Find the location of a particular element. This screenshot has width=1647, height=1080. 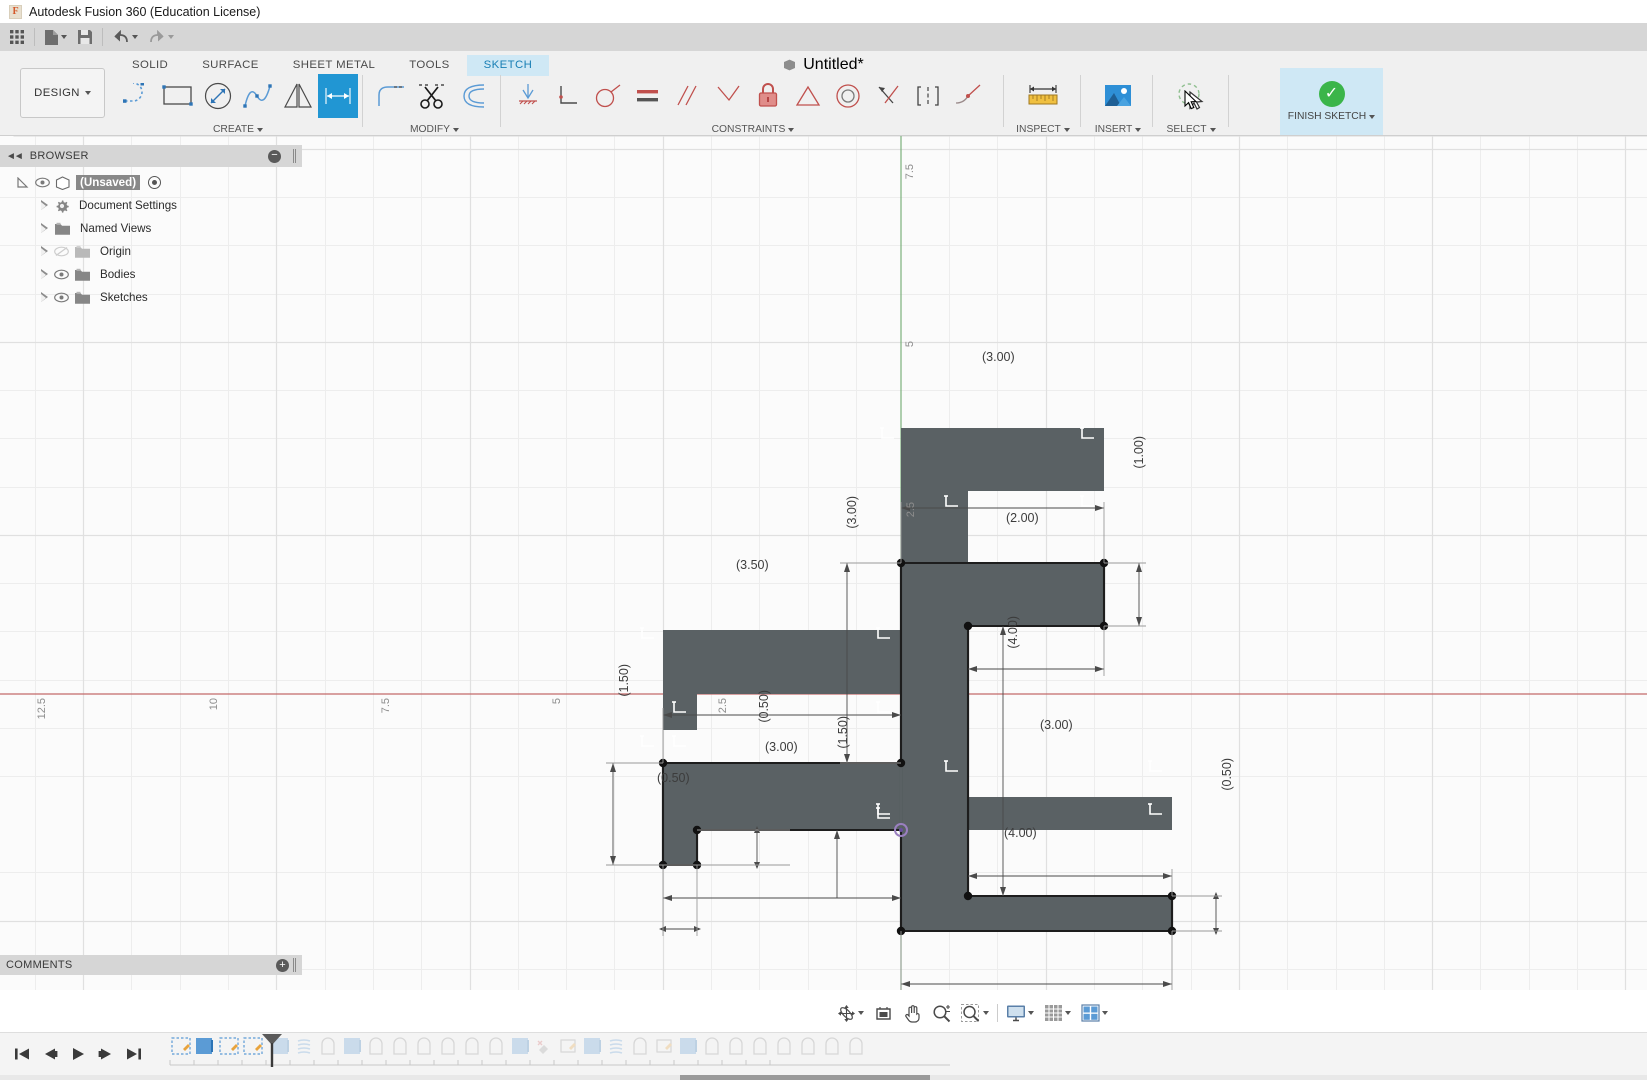

offset-icon is located at coordinates (472, 96).